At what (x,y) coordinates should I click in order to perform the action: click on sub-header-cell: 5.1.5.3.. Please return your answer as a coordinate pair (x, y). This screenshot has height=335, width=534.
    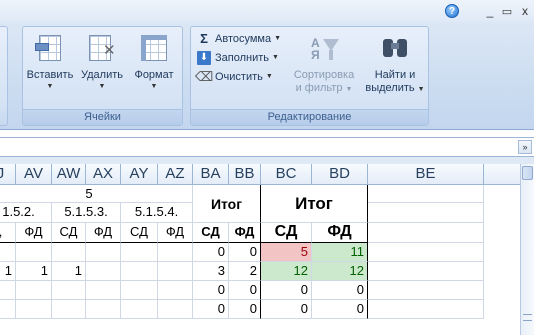
    Looking at the image, I should click on (86, 213).